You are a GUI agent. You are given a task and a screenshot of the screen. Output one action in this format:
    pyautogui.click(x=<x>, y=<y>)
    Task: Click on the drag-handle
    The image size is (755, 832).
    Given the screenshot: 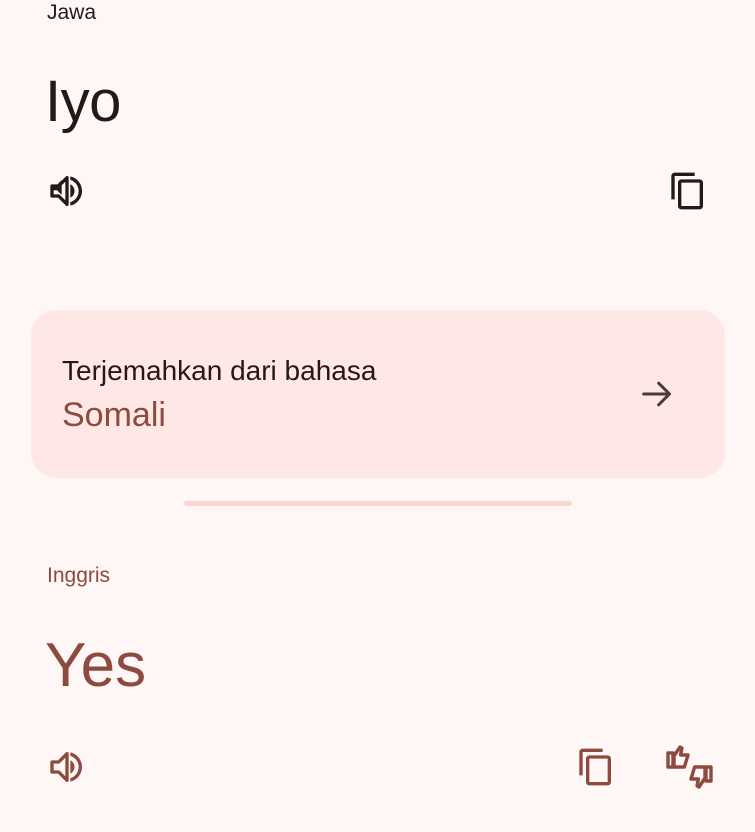 What is the action you would take?
    pyautogui.click(x=378, y=503)
    